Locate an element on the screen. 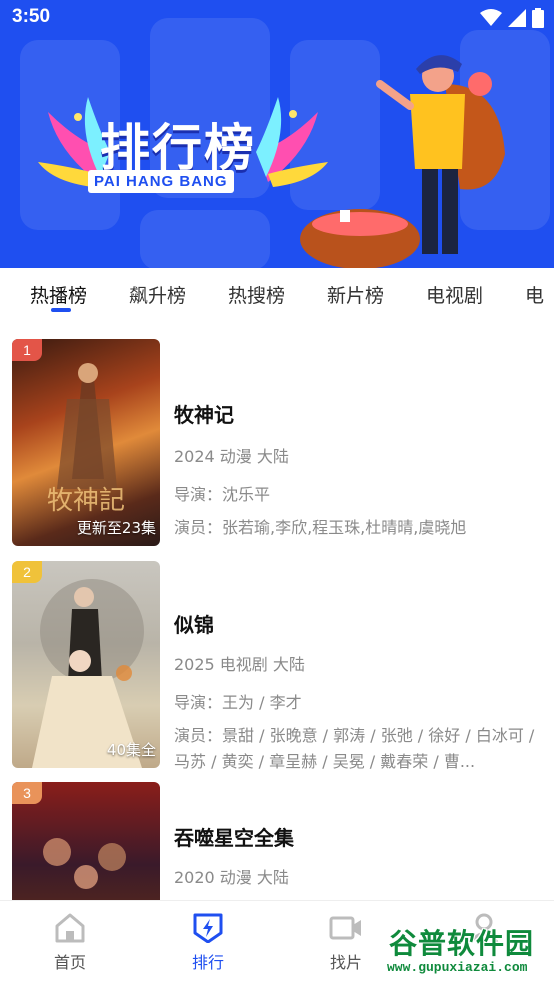 The image size is (554, 984). item-meta: 2020 动漫 大陆 is located at coordinates (231, 877).